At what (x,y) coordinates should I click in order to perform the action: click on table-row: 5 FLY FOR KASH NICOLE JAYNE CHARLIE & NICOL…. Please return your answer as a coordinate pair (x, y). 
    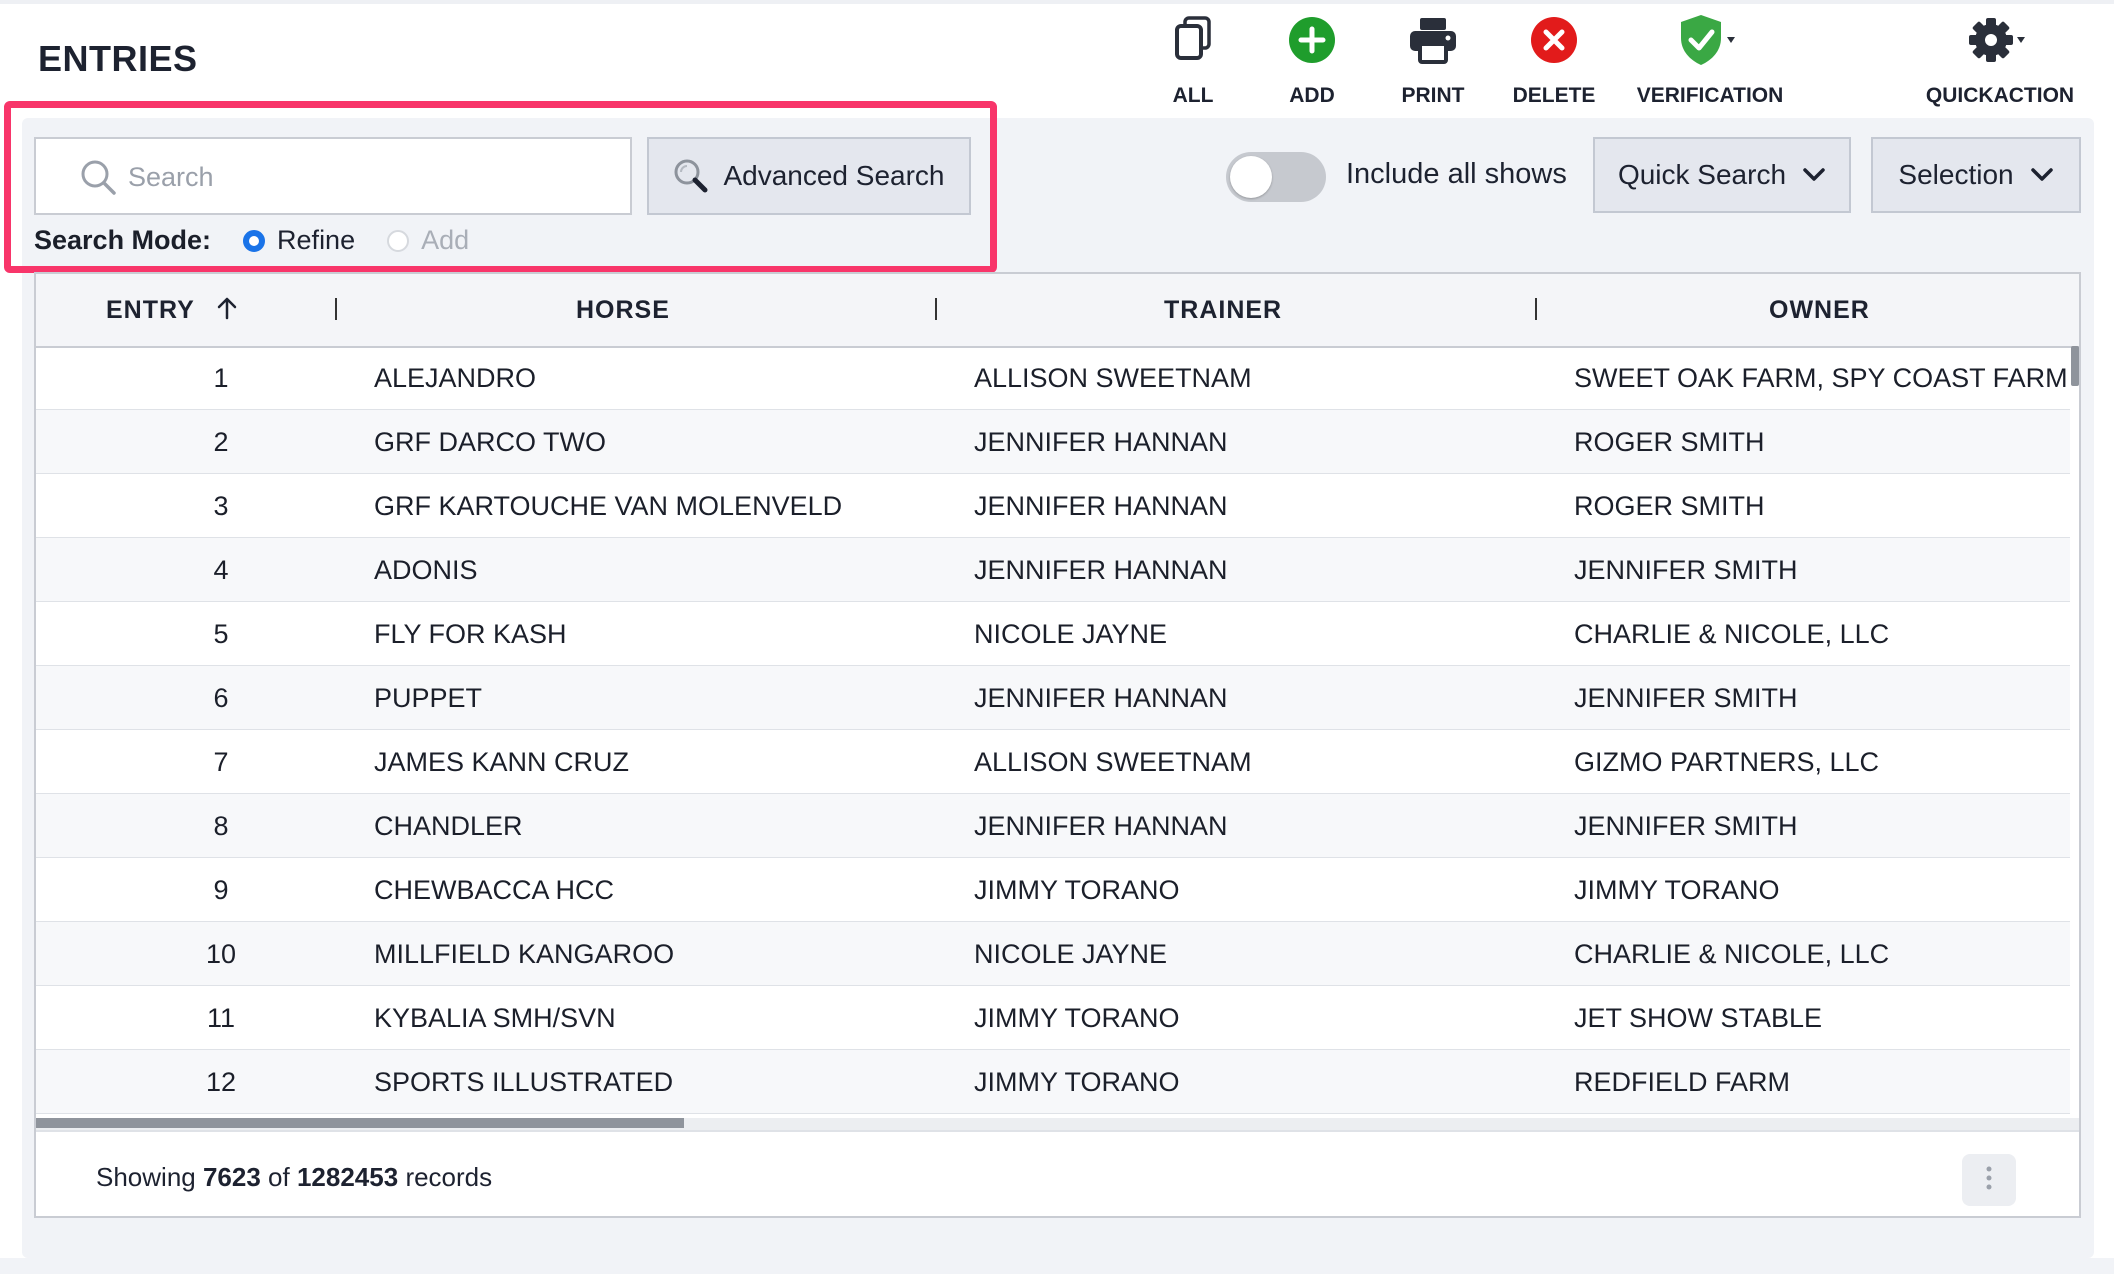
    Looking at the image, I should click on (1053, 634).